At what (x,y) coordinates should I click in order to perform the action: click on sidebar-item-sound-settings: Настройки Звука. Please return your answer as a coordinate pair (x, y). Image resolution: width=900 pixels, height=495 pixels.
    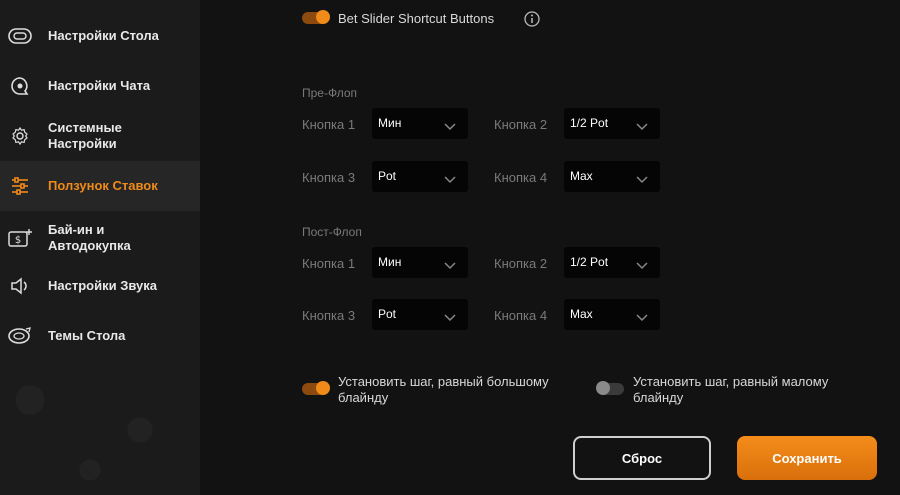
    Looking at the image, I should click on (100, 286).